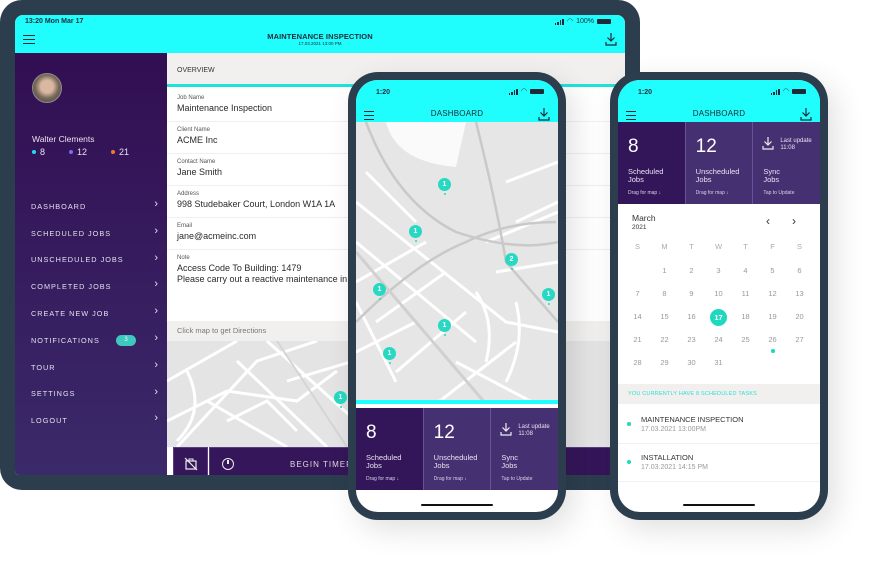 This screenshot has width=876, height=566. What do you see at coordinates (772, 320) in the screenshot?
I see `calendar-day: 19` at bounding box center [772, 320].